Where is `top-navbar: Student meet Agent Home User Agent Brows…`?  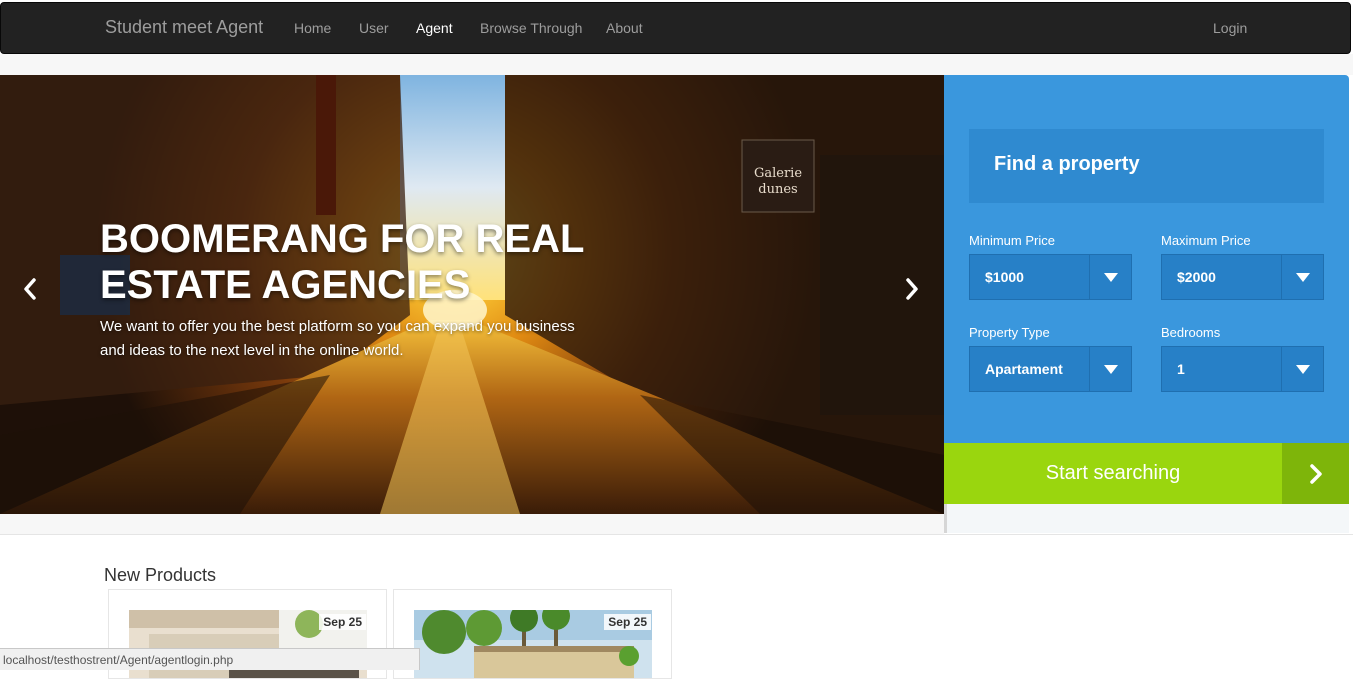
top-navbar: Student meet Agent Home User Agent Brows… is located at coordinates (675, 28).